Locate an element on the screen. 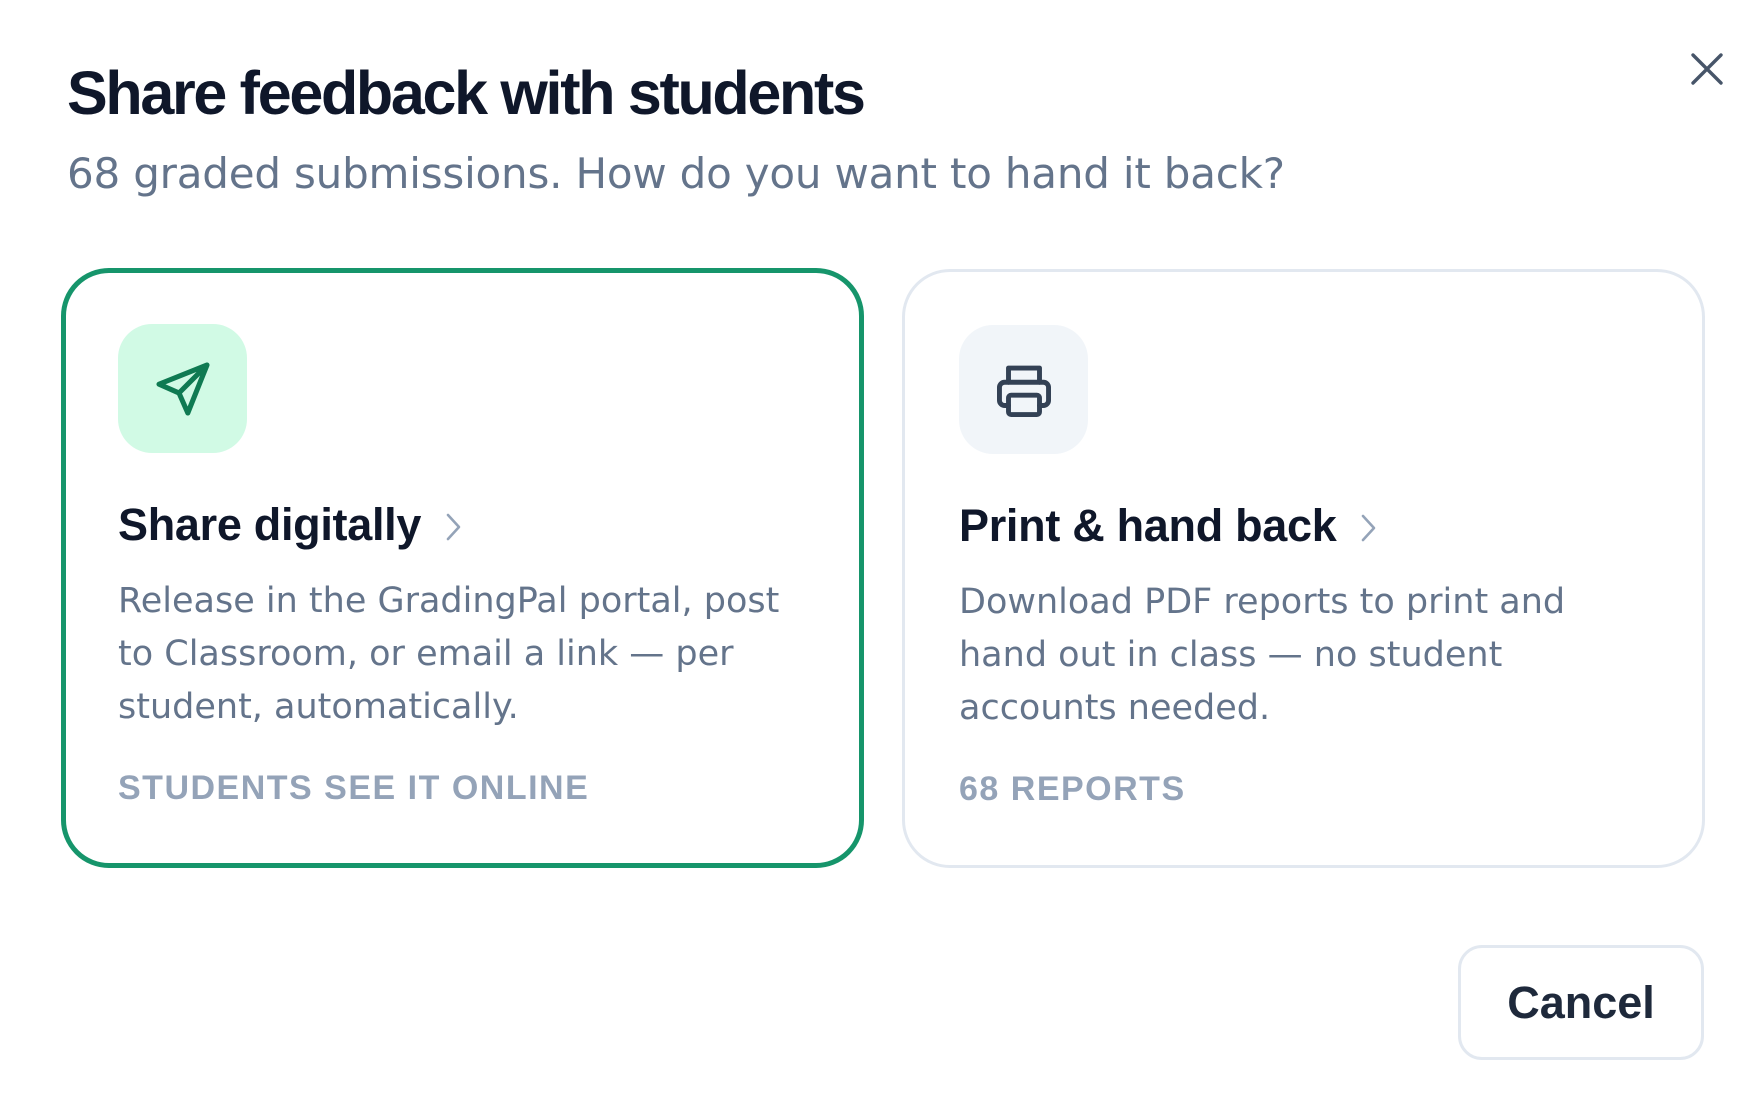 This screenshot has height=1102, width=1764. close-icon is located at coordinates (1707, 69).